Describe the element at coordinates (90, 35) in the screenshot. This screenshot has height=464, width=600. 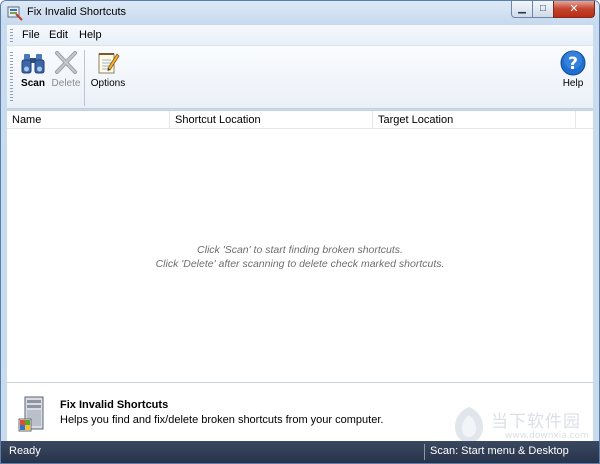
I see `menu-help: Help` at that location.